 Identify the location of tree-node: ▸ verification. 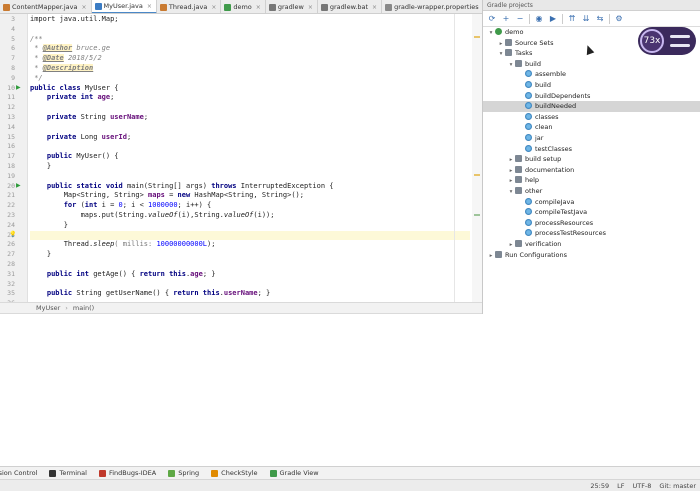
(591, 244).